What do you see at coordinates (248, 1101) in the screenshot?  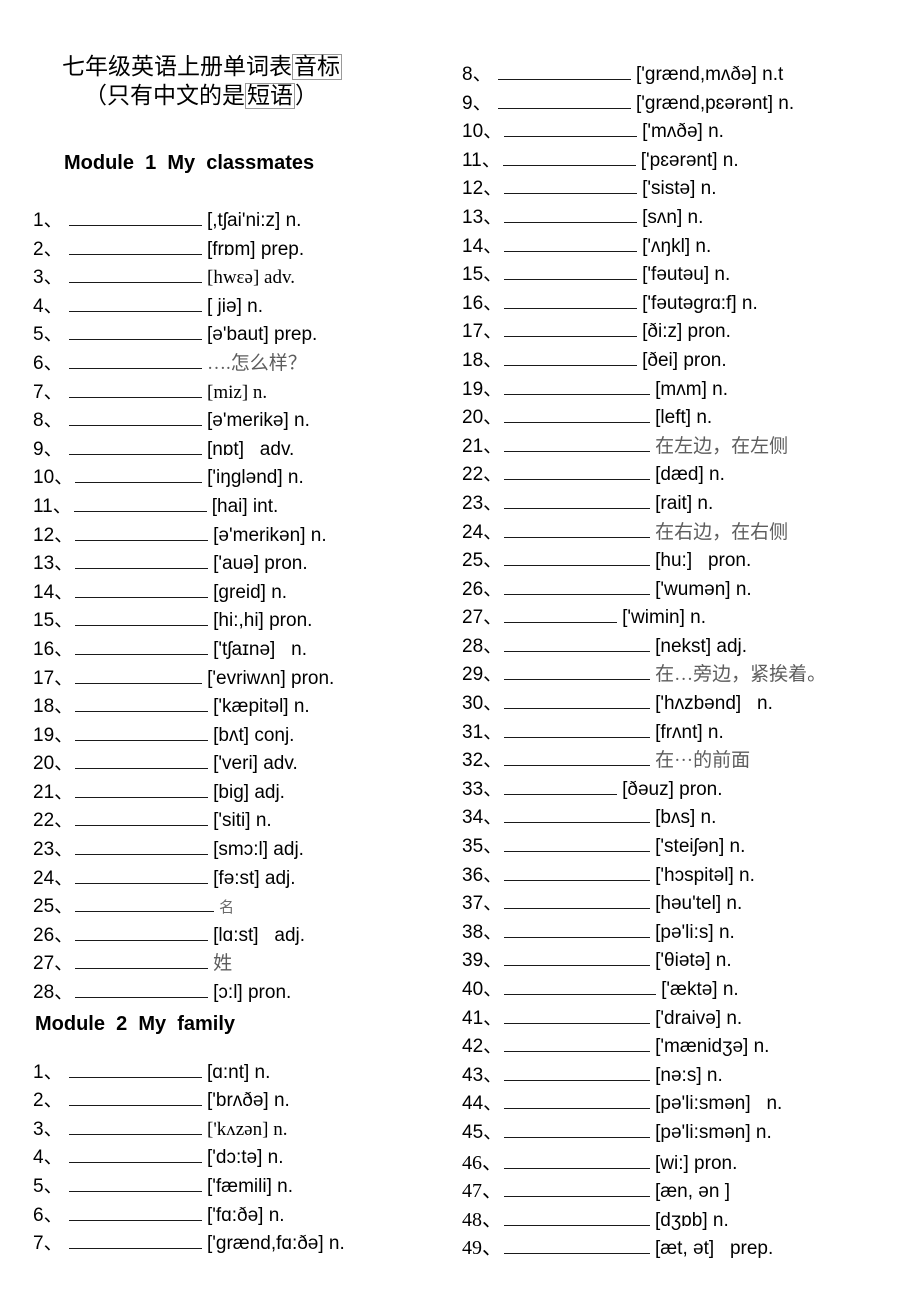 I see `entry-phonetic: ['brʌðə] n.` at bounding box center [248, 1101].